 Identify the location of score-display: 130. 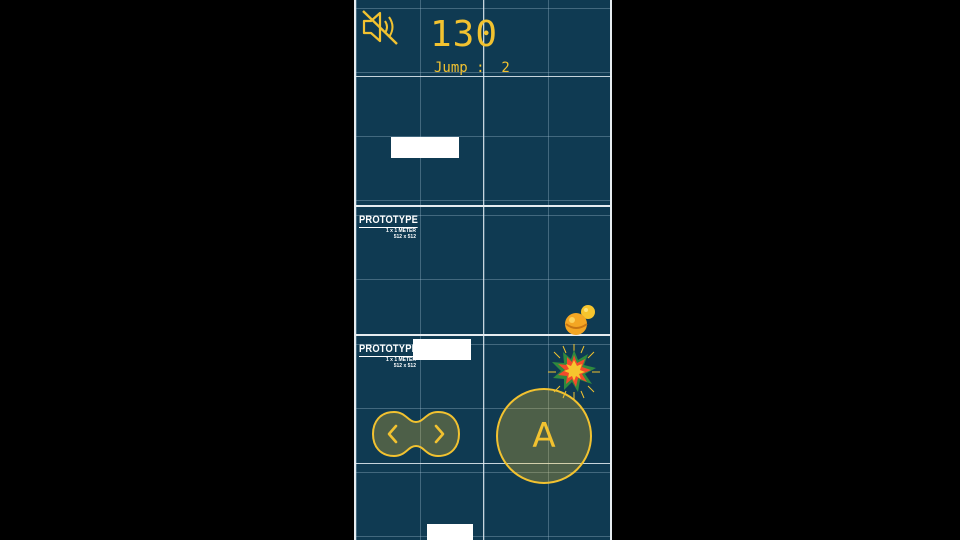
(464, 34).